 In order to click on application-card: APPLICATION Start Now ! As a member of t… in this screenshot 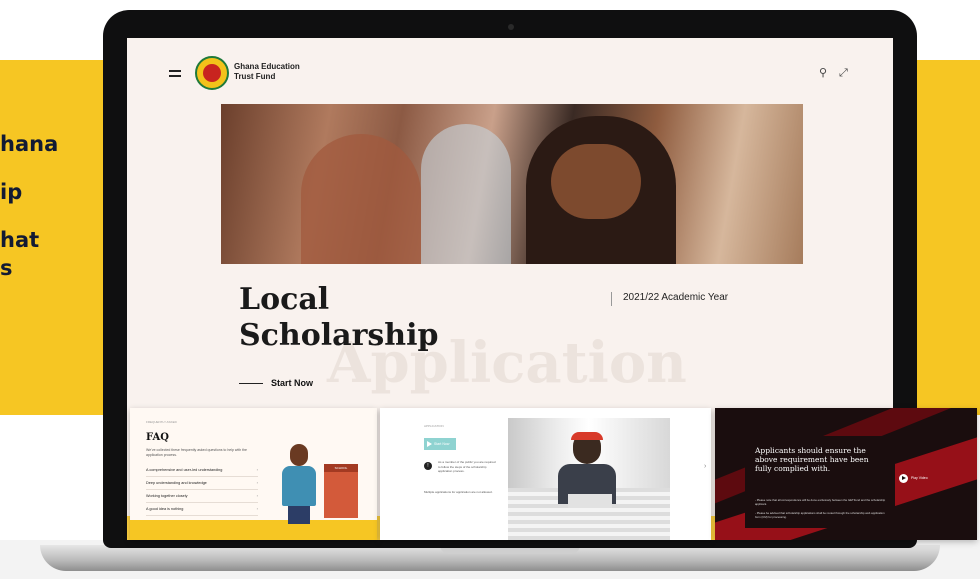, I will do `click(545, 474)`.